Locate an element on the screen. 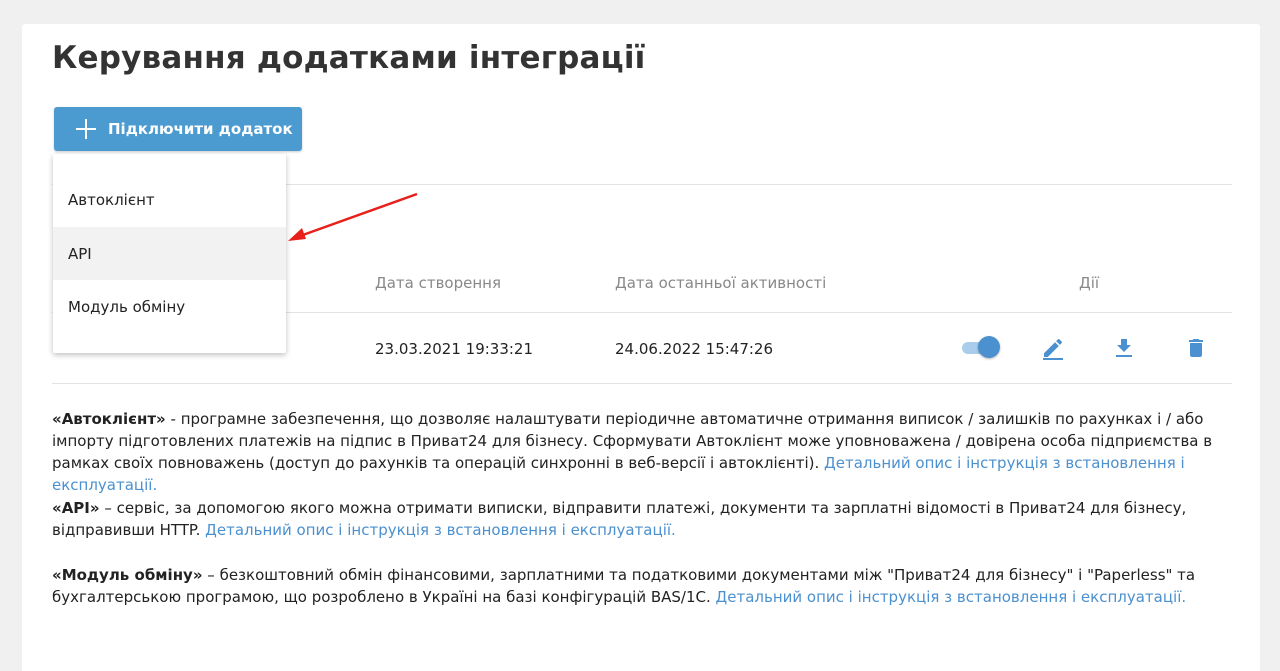 Image resolution: width=1280 pixels, height=671 pixels. page-title: Керування додатками інтеграції is located at coordinates (349, 58).